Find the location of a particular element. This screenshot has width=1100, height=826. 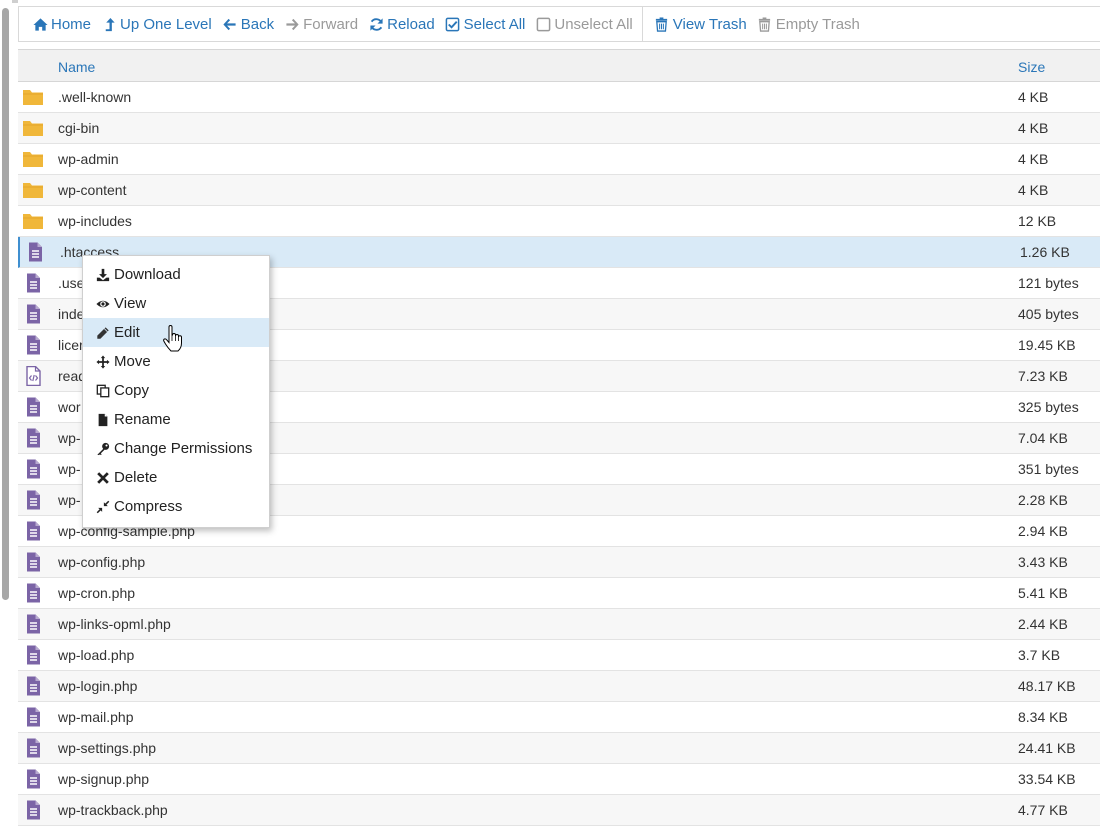

file-name: wor is located at coordinates (69, 407).